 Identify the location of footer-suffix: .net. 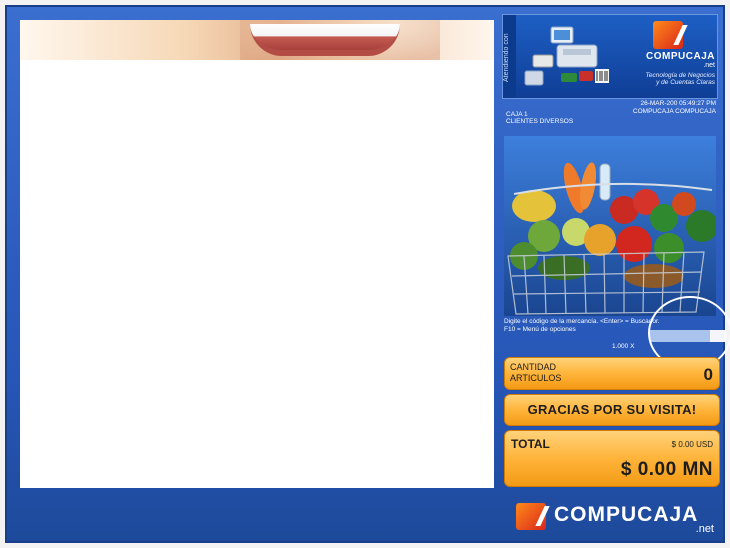
(704, 529).